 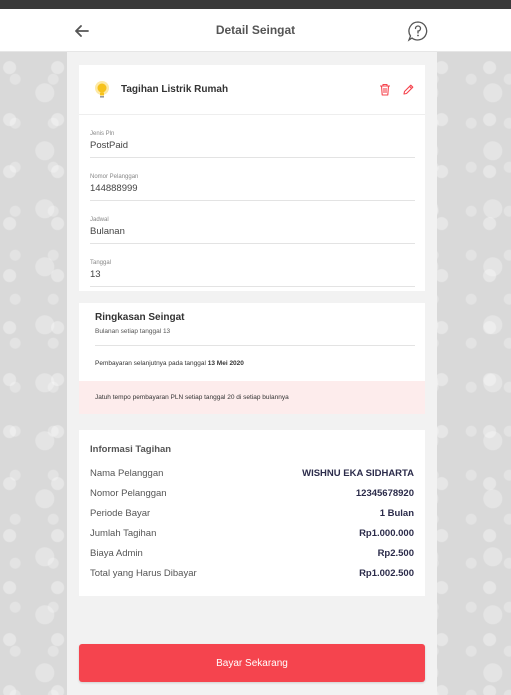 What do you see at coordinates (408, 89) in the screenshot?
I see `edit-pencil-icon` at bounding box center [408, 89].